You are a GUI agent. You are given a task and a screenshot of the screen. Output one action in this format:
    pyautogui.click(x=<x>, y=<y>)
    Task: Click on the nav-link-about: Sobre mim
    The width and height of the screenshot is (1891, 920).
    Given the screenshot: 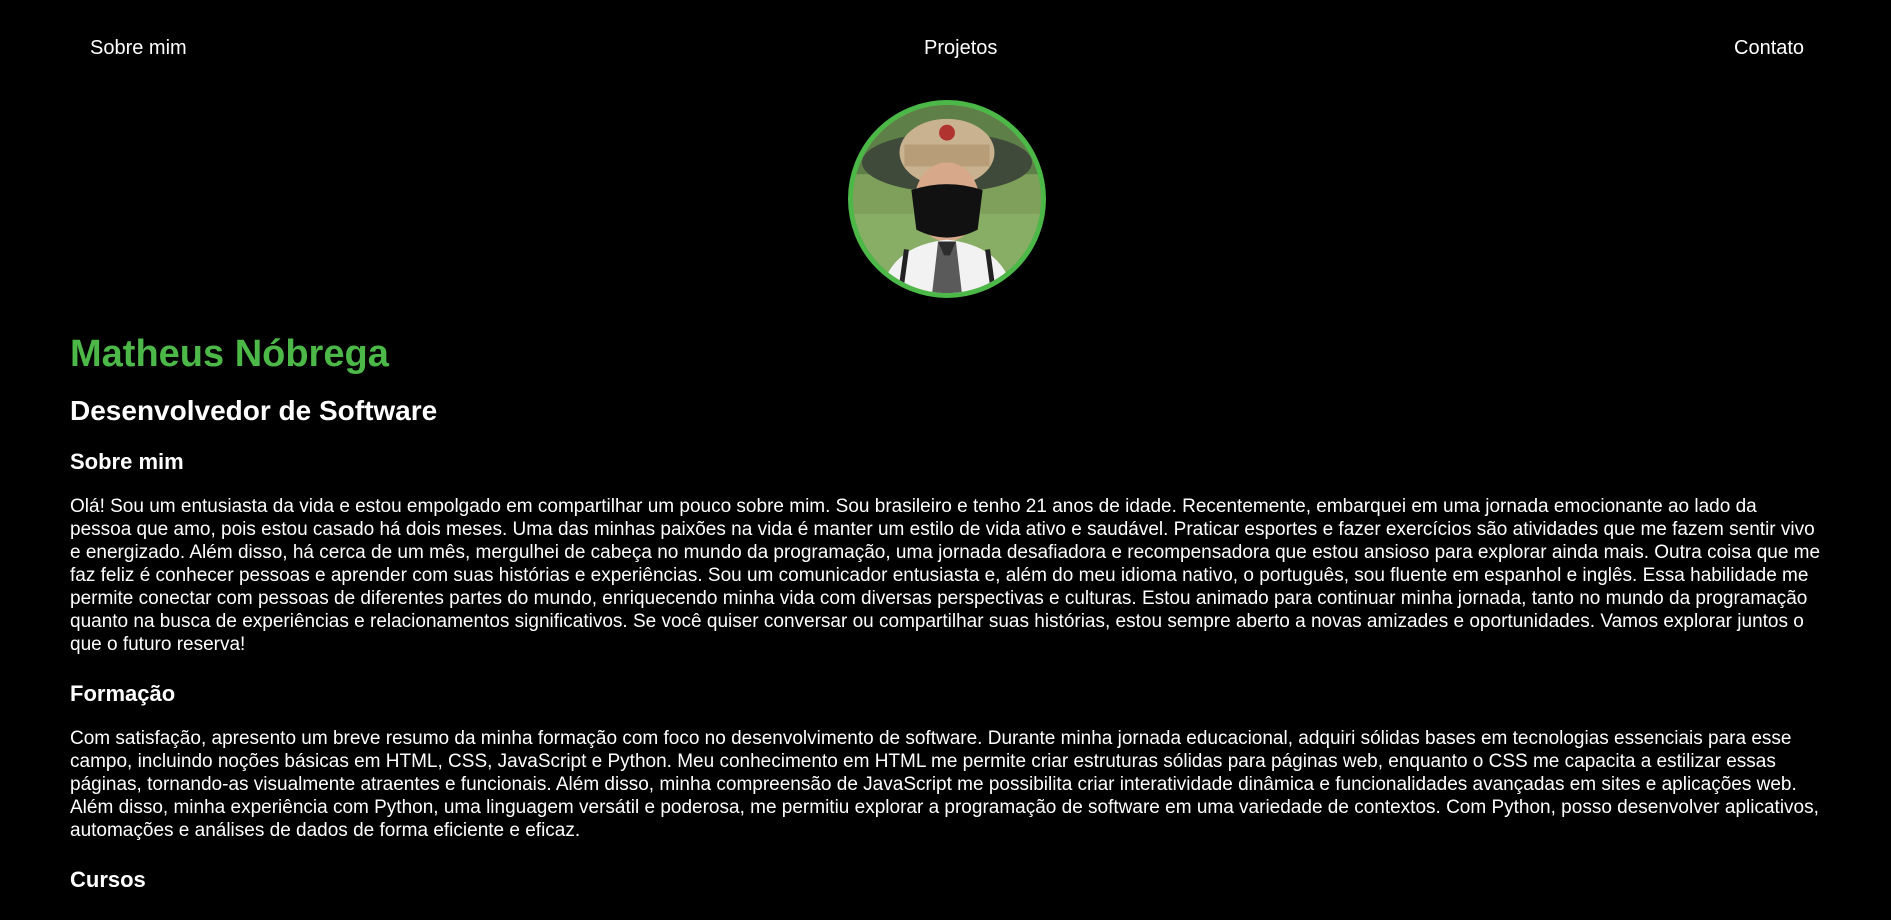 What is the action you would take?
    pyautogui.click(x=138, y=48)
    